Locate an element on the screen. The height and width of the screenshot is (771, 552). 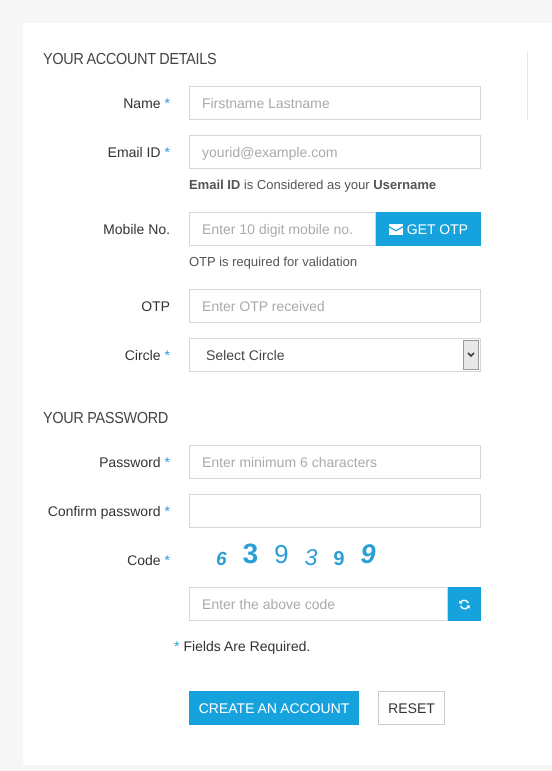
envelope-icon is located at coordinates (395, 229).